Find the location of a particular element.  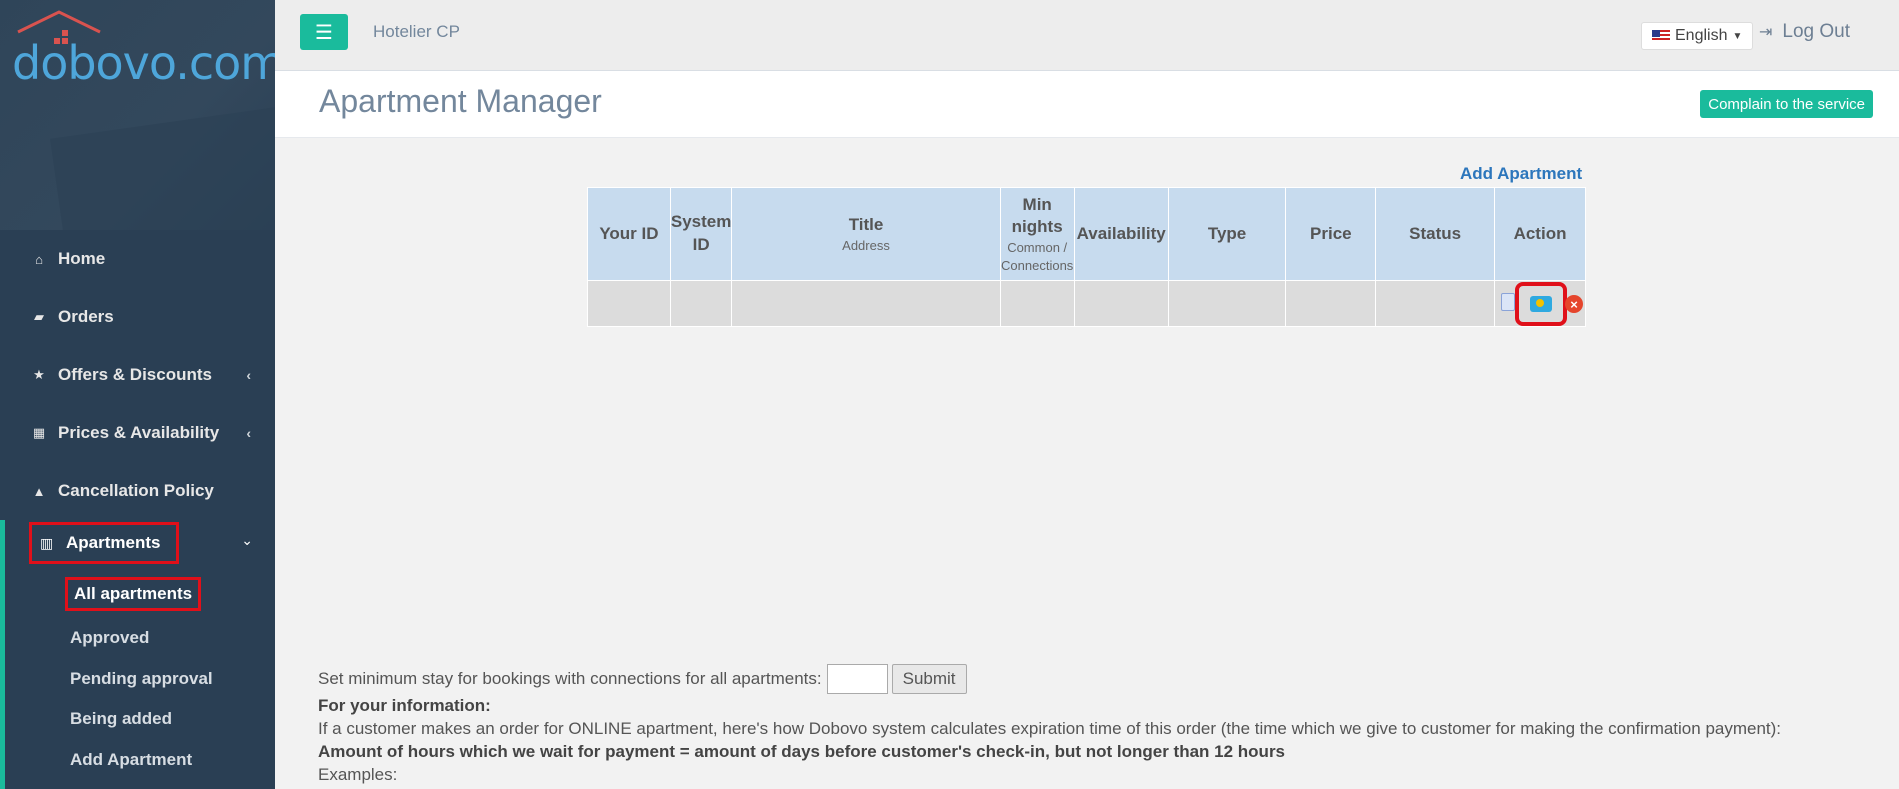

logout-label: Log Out is located at coordinates (1816, 31).